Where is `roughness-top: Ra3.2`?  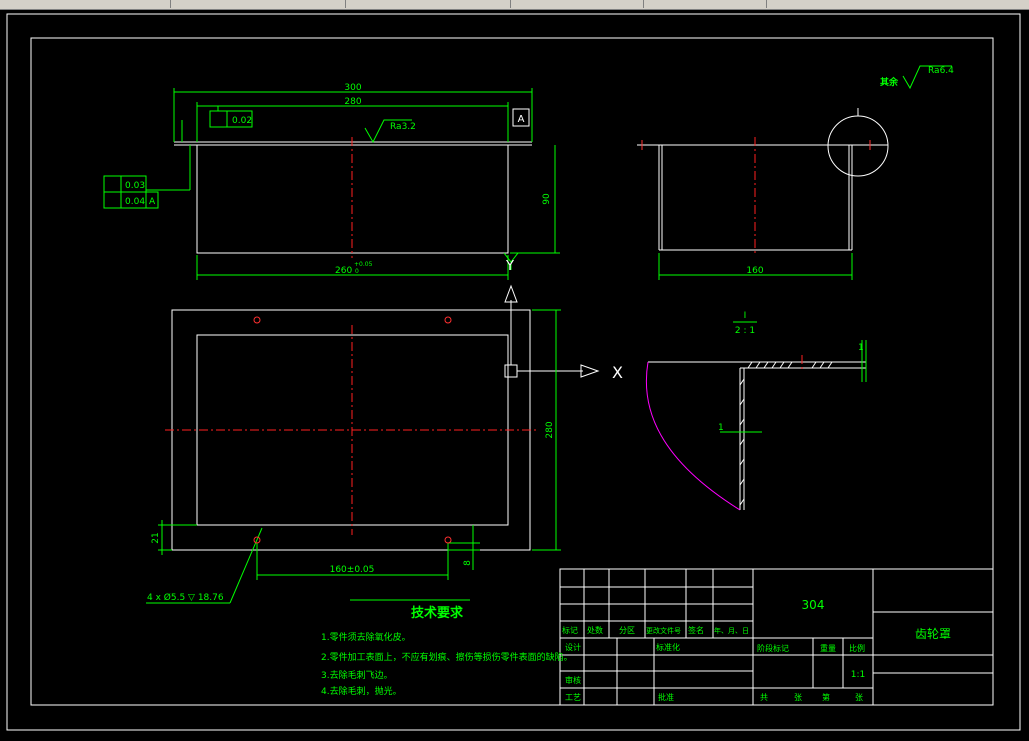 roughness-top: Ra3.2 is located at coordinates (403, 127).